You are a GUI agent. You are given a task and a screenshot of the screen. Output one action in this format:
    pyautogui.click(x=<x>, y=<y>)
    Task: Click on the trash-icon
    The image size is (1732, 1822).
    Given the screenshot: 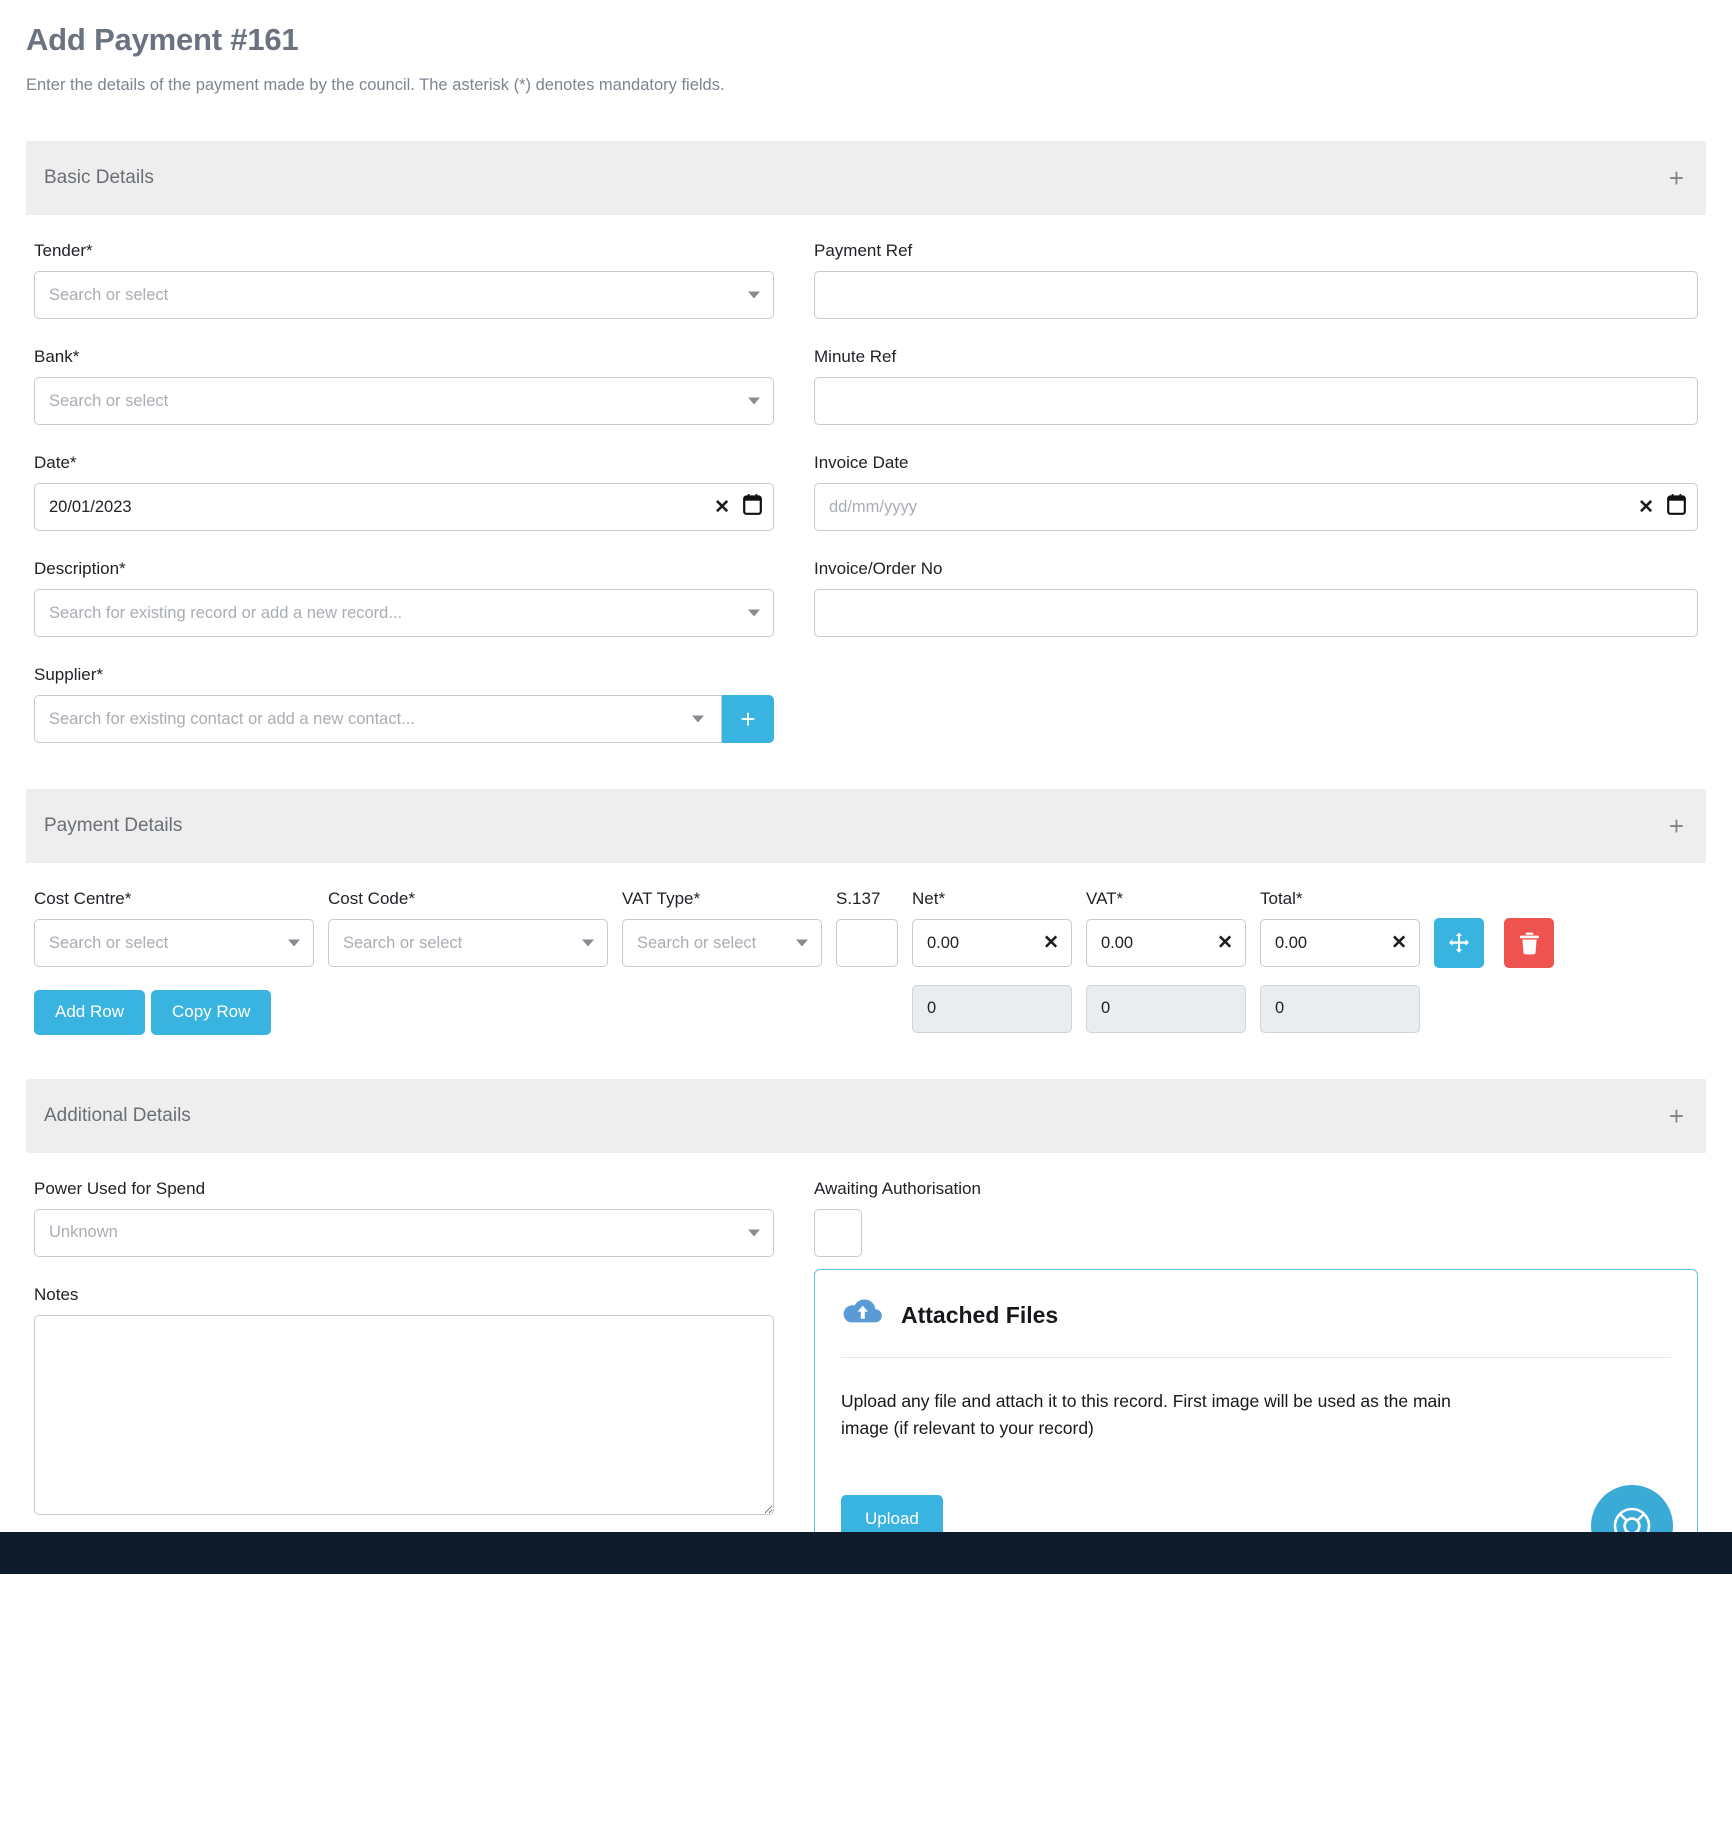 What is the action you would take?
    pyautogui.click(x=1529, y=943)
    